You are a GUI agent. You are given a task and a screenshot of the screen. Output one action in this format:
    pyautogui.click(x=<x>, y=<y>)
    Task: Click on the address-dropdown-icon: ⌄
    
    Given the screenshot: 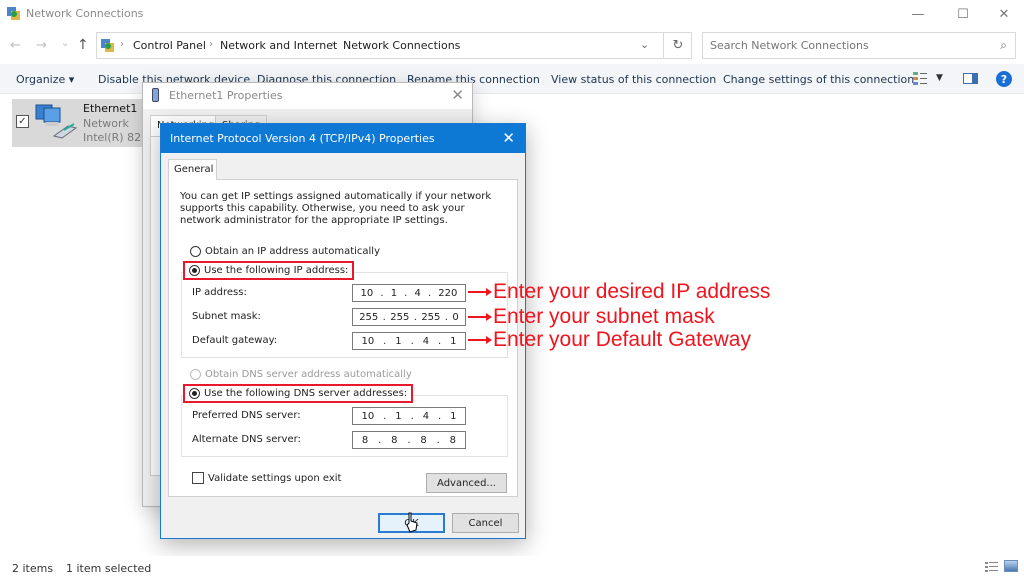 What is the action you would take?
    pyautogui.click(x=644, y=44)
    